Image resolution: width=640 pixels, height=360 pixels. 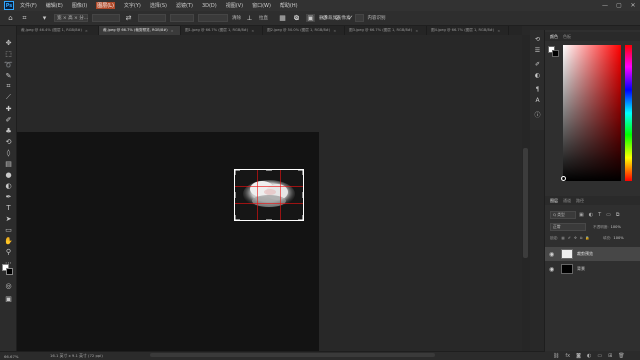 What do you see at coordinates (236, 18) in the screenshot?
I see `clear-button: 清除` at bounding box center [236, 18].